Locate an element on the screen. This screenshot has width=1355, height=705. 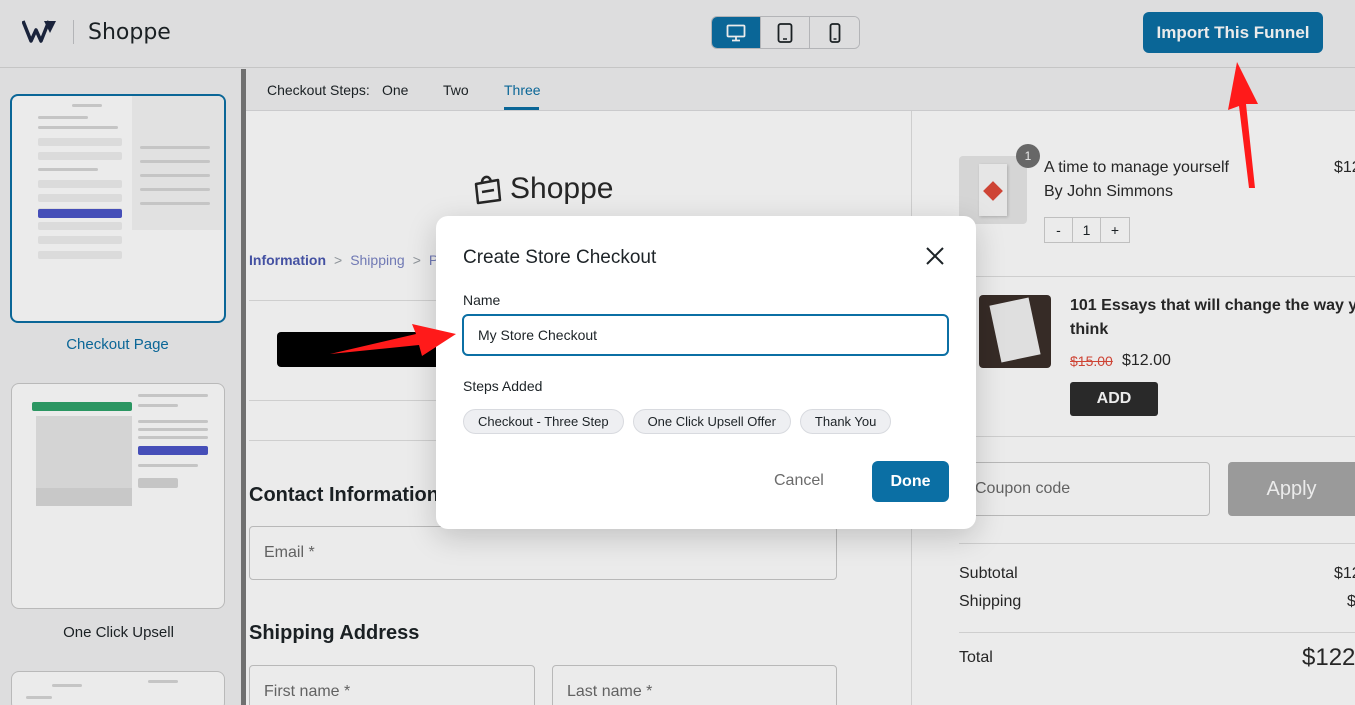
dialog-title: Create Store Checkout is located at coordinates (560, 257).